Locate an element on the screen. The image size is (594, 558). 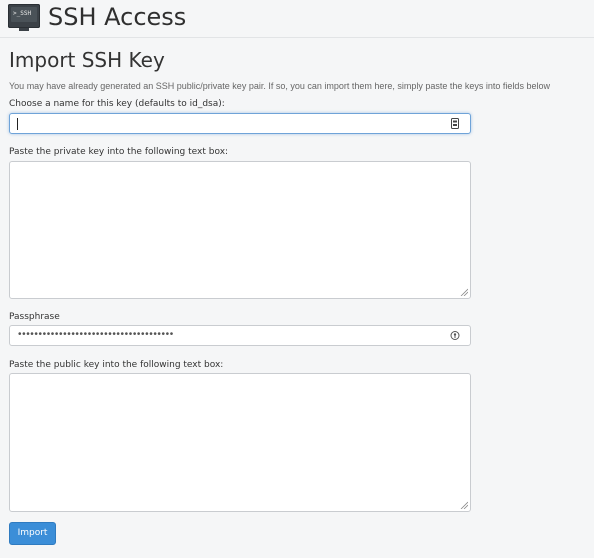
passphrase-mask: •••••••••••••••••••••••••••••••••••••• is located at coordinates (96, 334).